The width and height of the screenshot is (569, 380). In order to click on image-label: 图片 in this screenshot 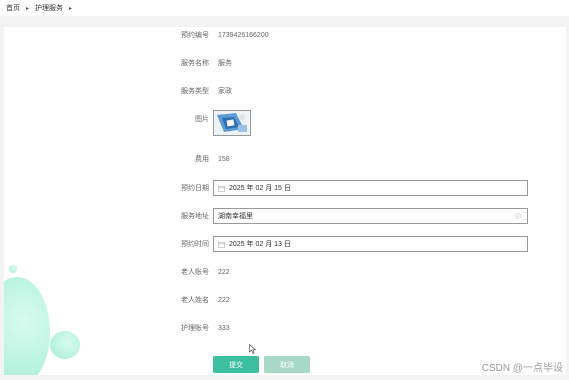, I will do `click(202, 119)`.